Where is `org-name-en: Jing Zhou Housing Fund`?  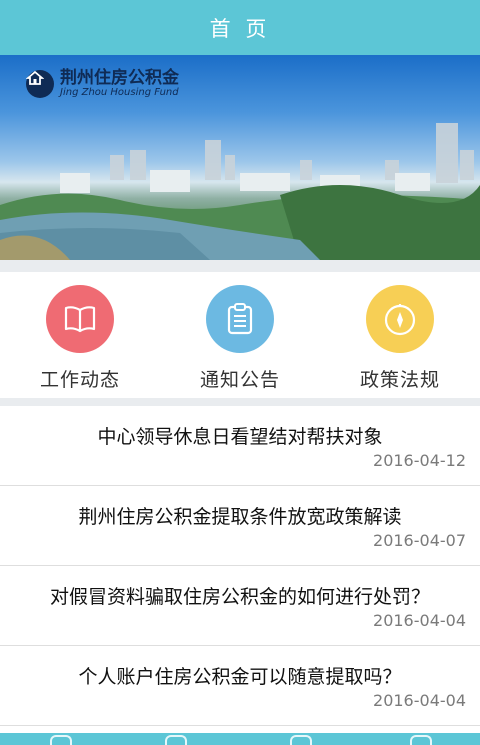 org-name-en: Jing Zhou Housing Fund is located at coordinates (119, 92).